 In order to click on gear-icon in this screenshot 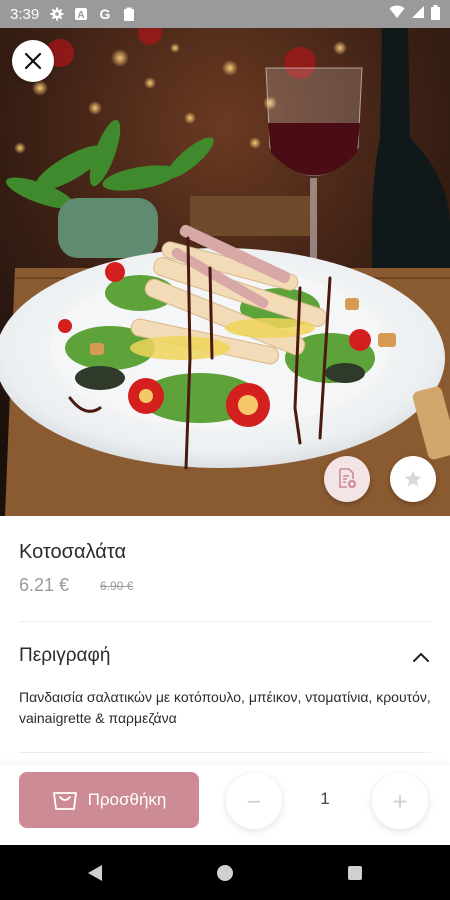, I will do `click(57, 14)`.